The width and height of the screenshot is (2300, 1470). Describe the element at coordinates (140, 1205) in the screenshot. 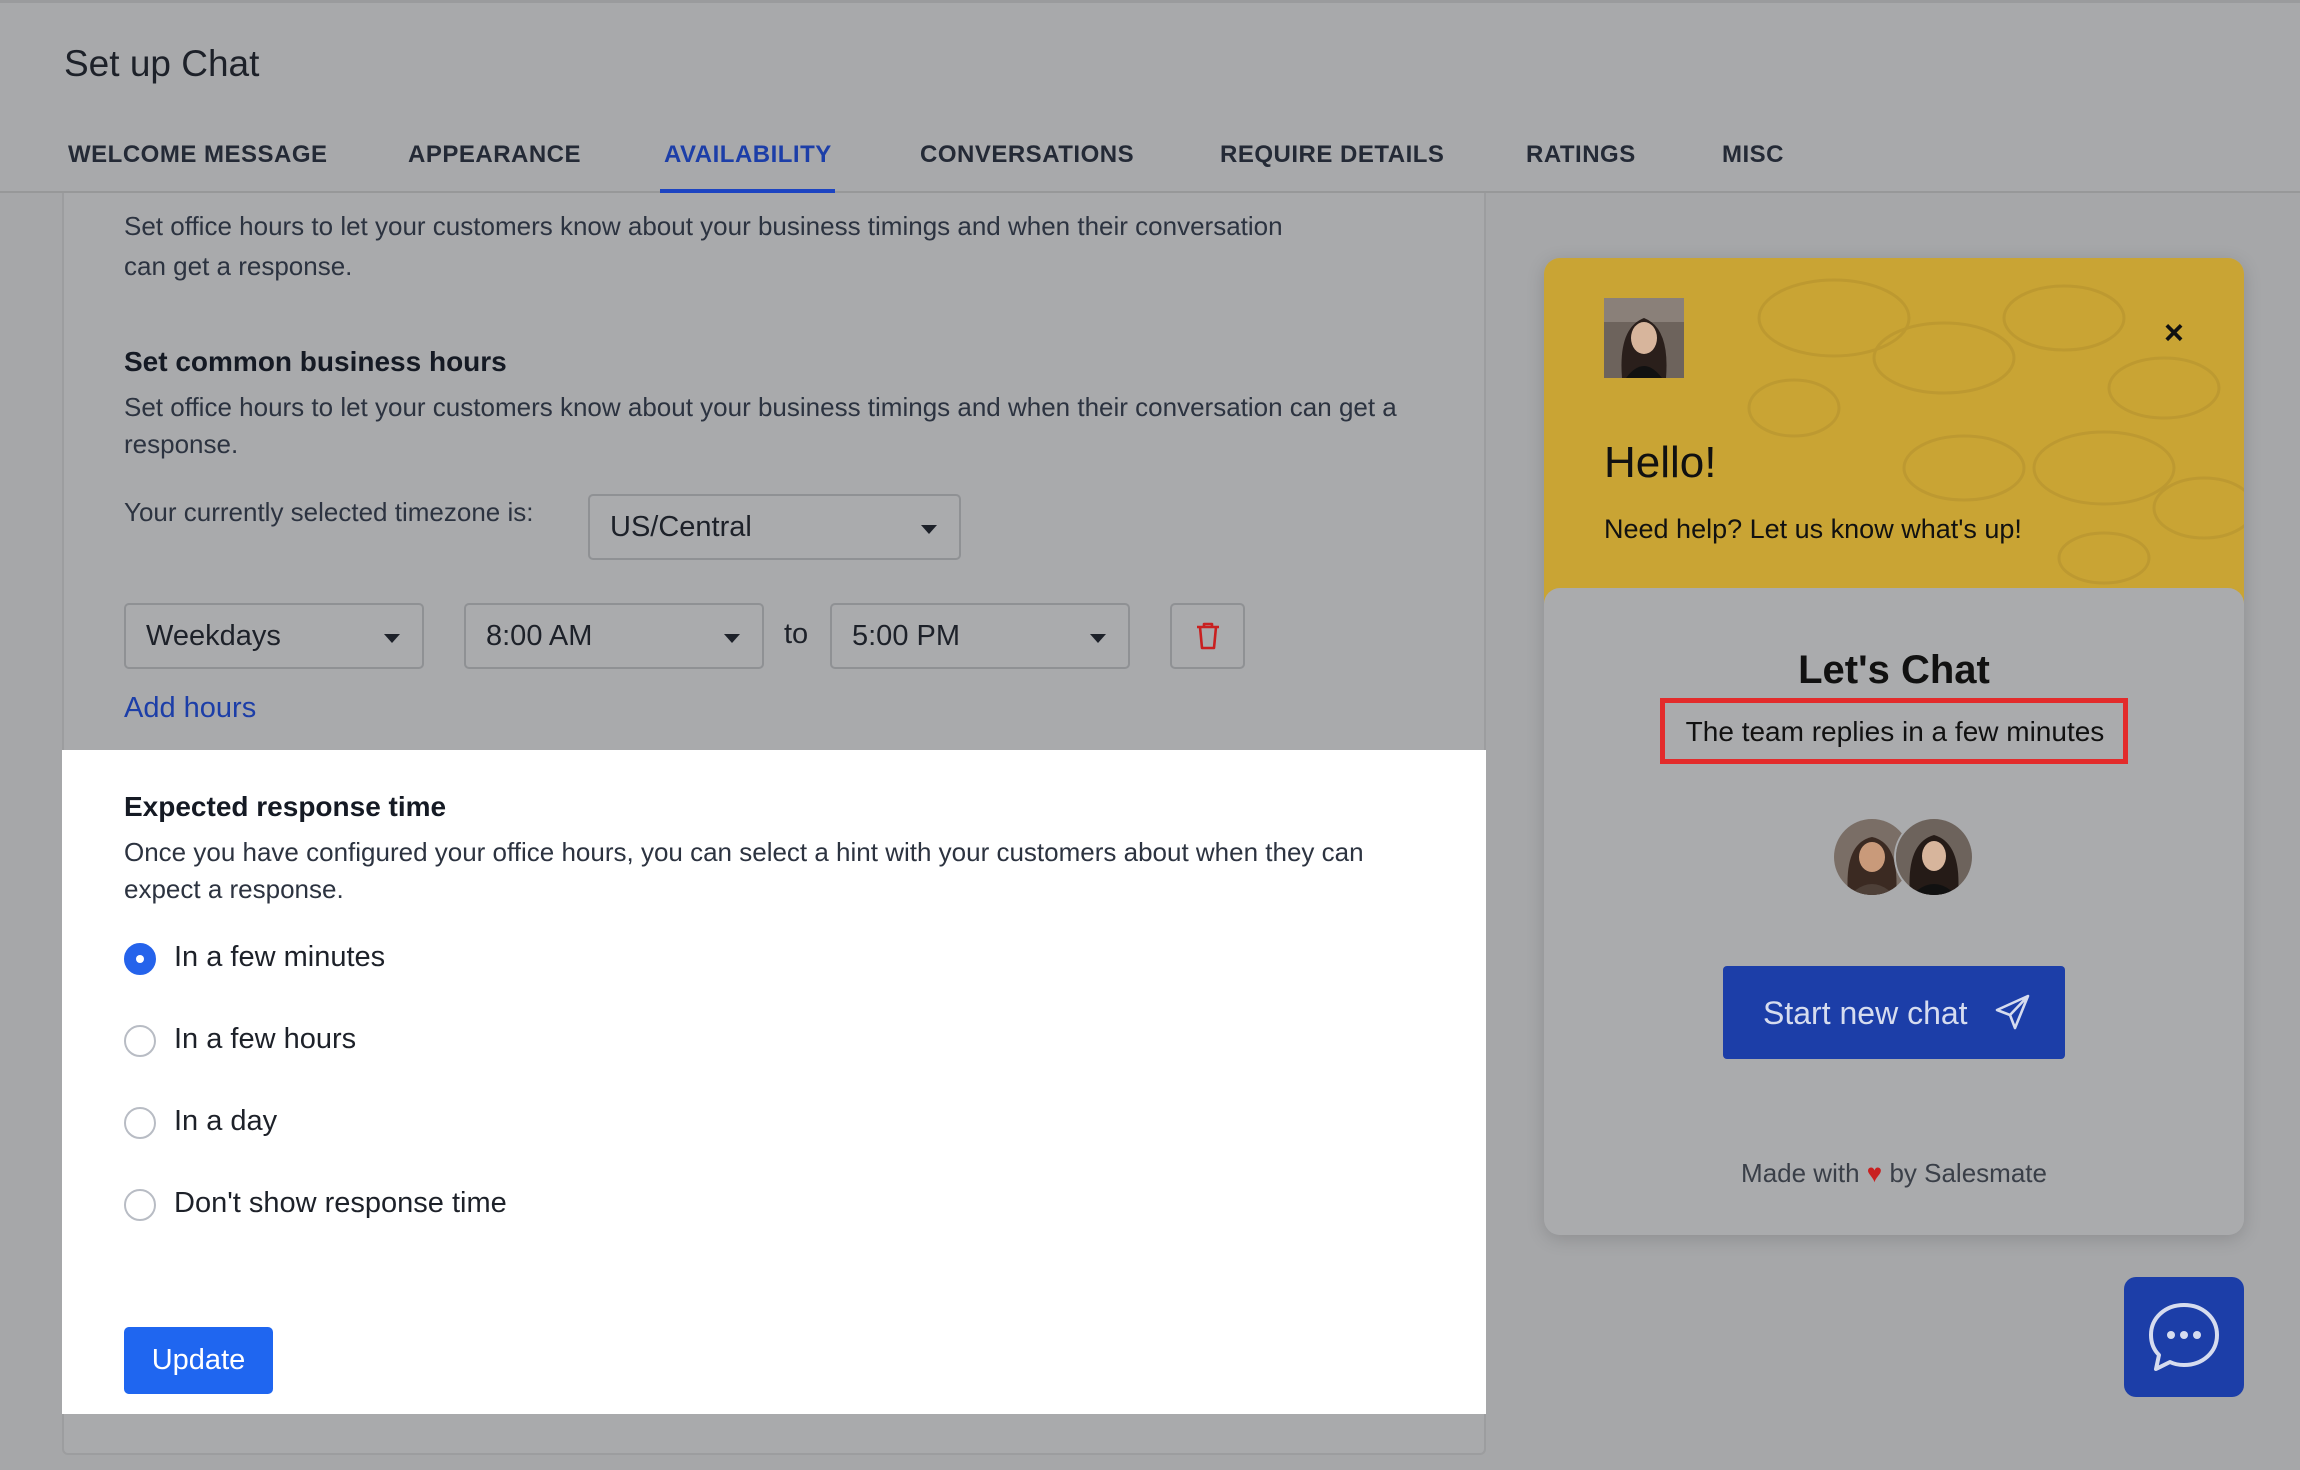

I see `radio-dont-show` at that location.